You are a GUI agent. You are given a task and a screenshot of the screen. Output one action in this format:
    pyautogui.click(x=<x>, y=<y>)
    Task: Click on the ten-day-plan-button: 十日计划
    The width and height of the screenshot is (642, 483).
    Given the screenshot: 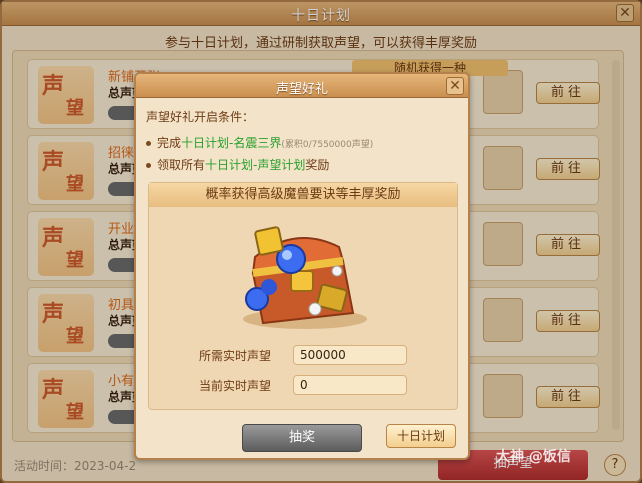 What is the action you would take?
    pyautogui.click(x=421, y=436)
    